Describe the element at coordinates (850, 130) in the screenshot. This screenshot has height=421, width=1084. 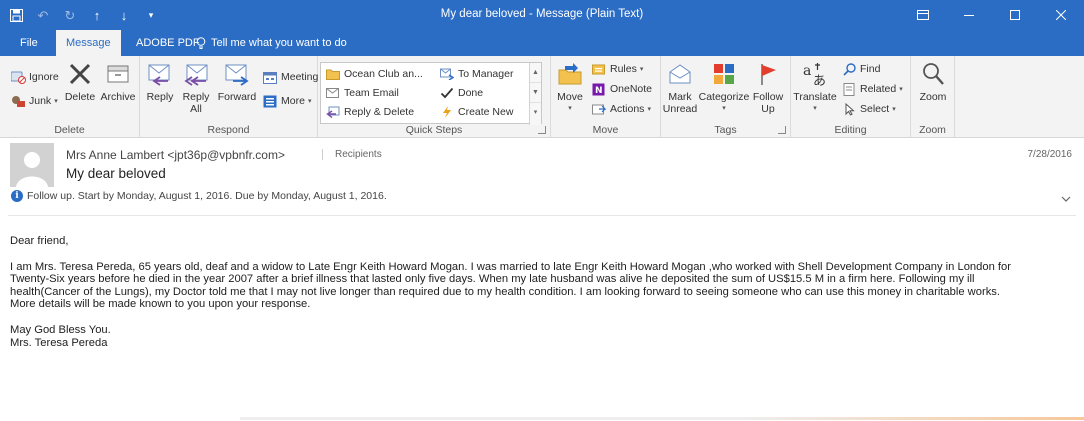
I see `editing-group-label: Editing` at that location.